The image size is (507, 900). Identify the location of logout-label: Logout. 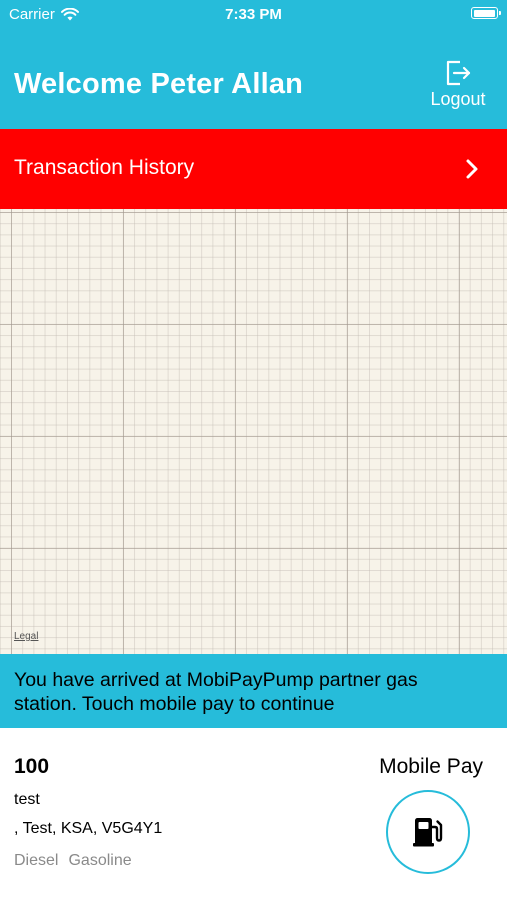
(458, 99).